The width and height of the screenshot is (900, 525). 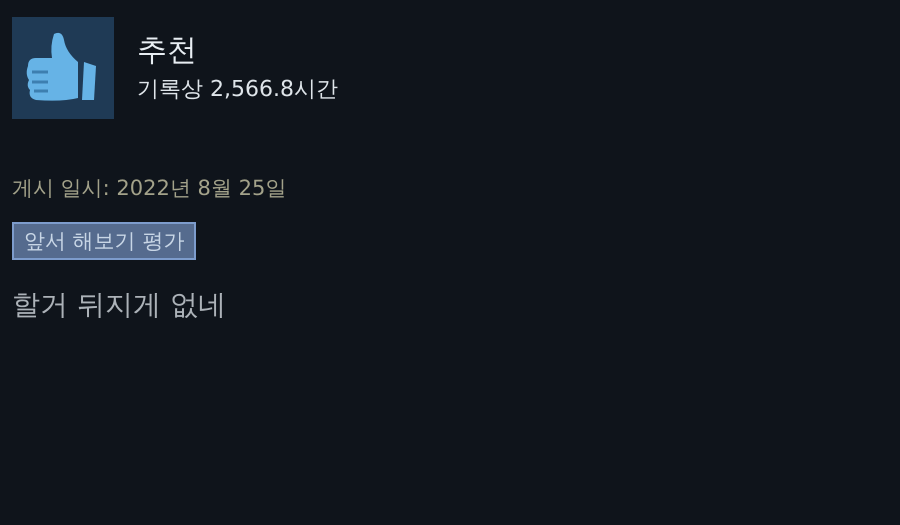 I want to click on playtime-text: 기록상 2,566.8시간, so click(x=237, y=90).